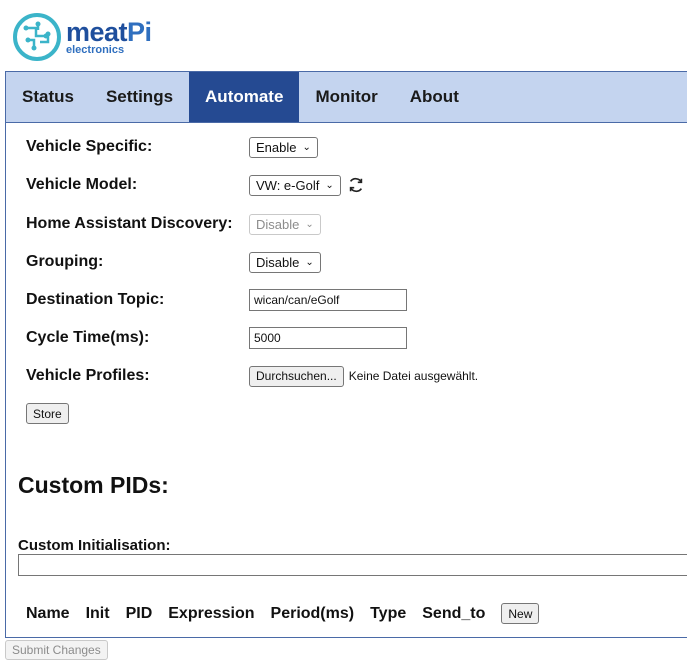 The image size is (687, 660). What do you see at coordinates (65, 261) in the screenshot?
I see `grouping-label: Grouping:` at bounding box center [65, 261].